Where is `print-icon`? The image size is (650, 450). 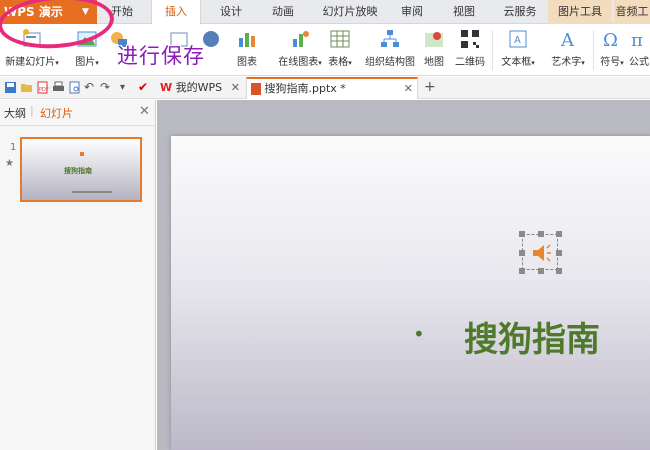
print-icon is located at coordinates (58, 87).